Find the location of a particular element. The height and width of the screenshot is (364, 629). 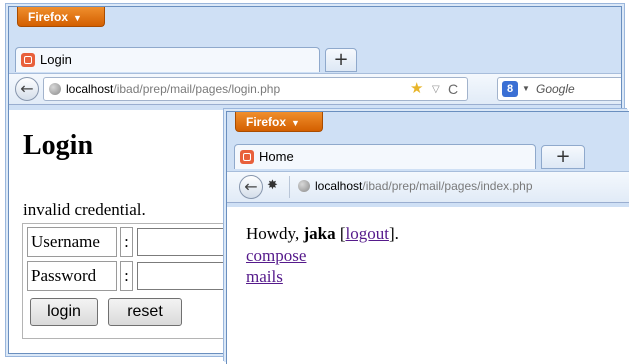

username-text: jaka is located at coordinates (319, 233).